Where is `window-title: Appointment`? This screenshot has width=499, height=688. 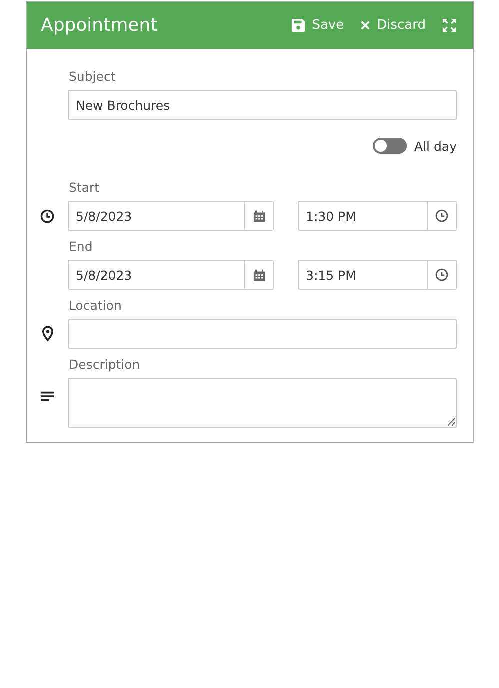 window-title: Appointment is located at coordinates (99, 25).